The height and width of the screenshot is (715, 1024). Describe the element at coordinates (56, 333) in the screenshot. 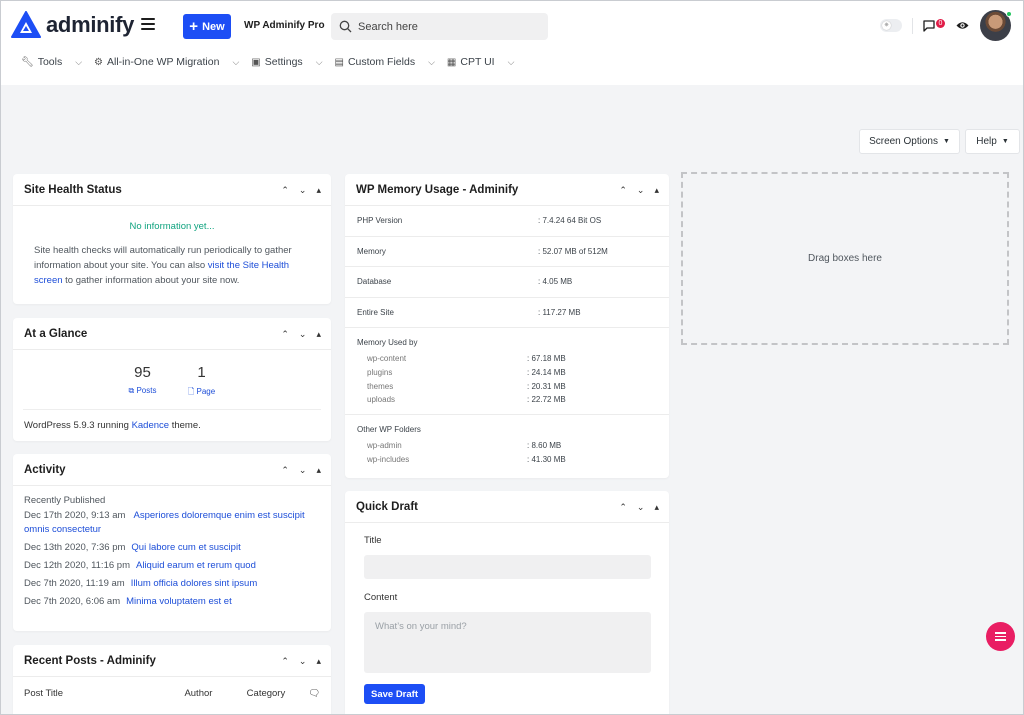

I see `widget-title: At a Glance` at that location.